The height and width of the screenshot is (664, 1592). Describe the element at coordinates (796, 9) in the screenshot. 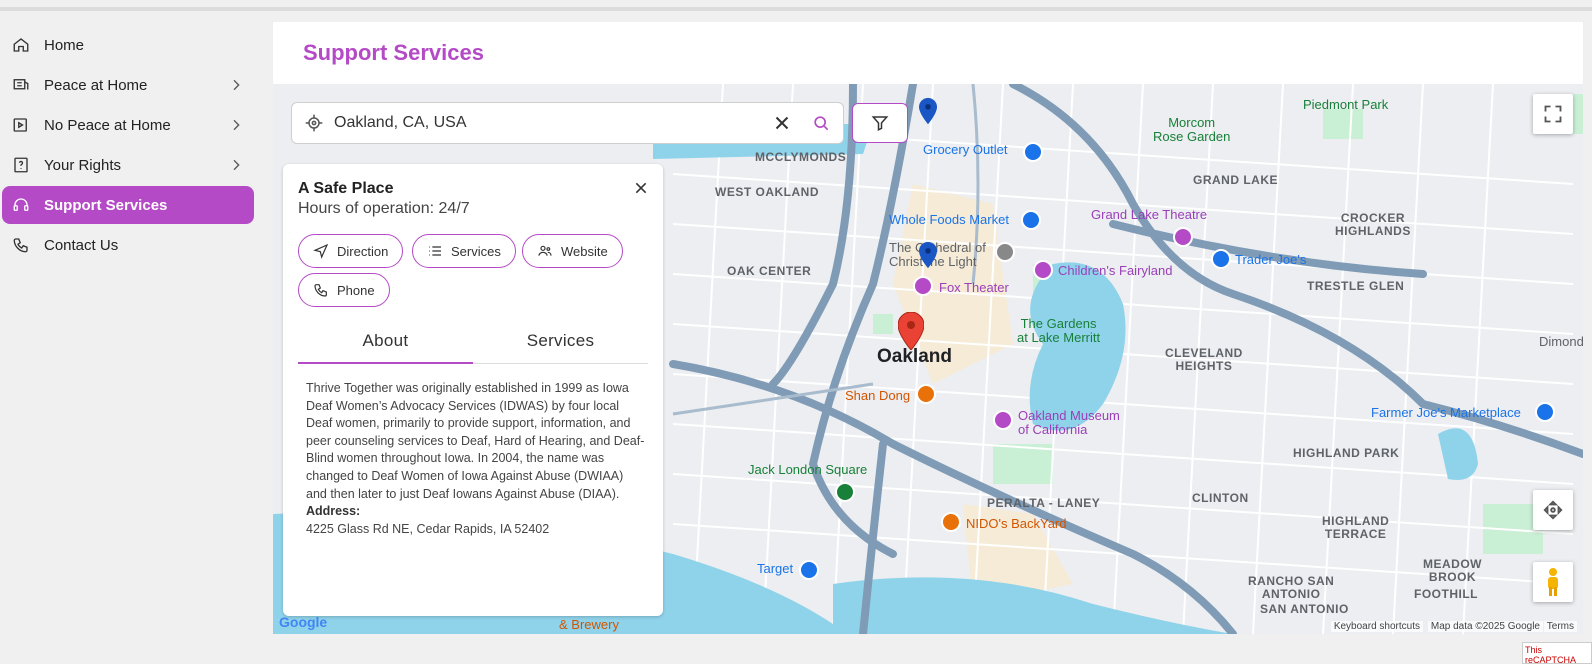

I see `top-divider` at that location.